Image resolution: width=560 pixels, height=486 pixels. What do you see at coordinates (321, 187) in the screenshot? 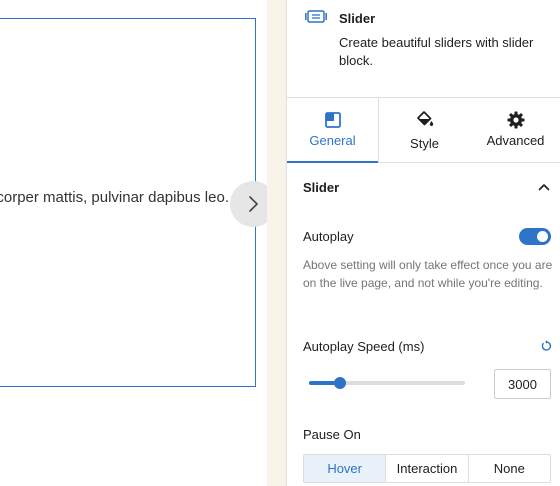
I see `section-title: Slider` at bounding box center [321, 187].